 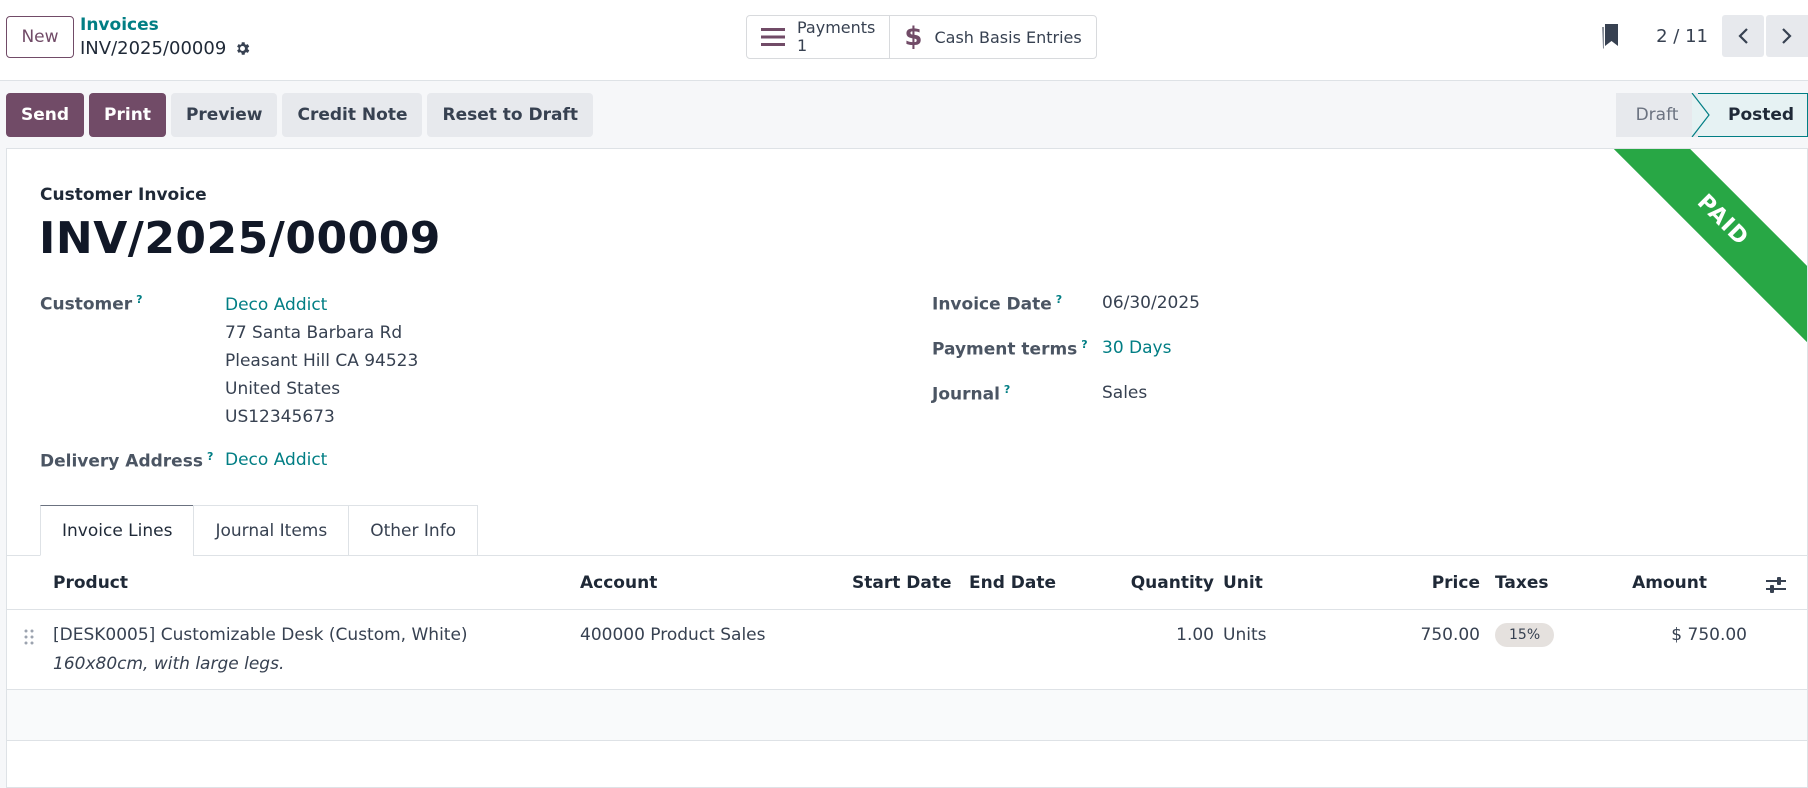 I want to click on cash-basis-entries-smart-button: $ Cash Basis Entries, so click(x=992, y=37).